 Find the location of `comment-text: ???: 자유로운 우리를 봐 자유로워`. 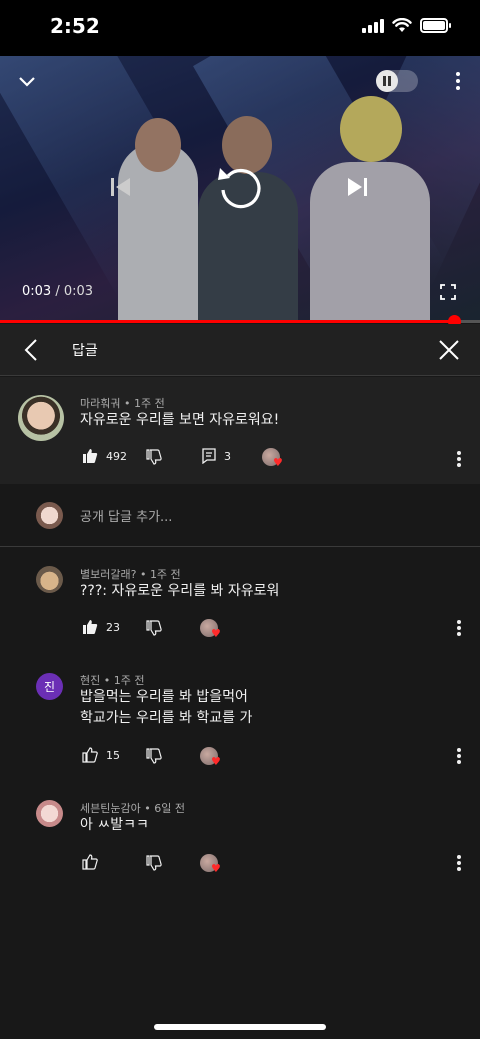

comment-text: ???: 자유로운 우리를 봐 자유로워 is located at coordinates (180, 591).